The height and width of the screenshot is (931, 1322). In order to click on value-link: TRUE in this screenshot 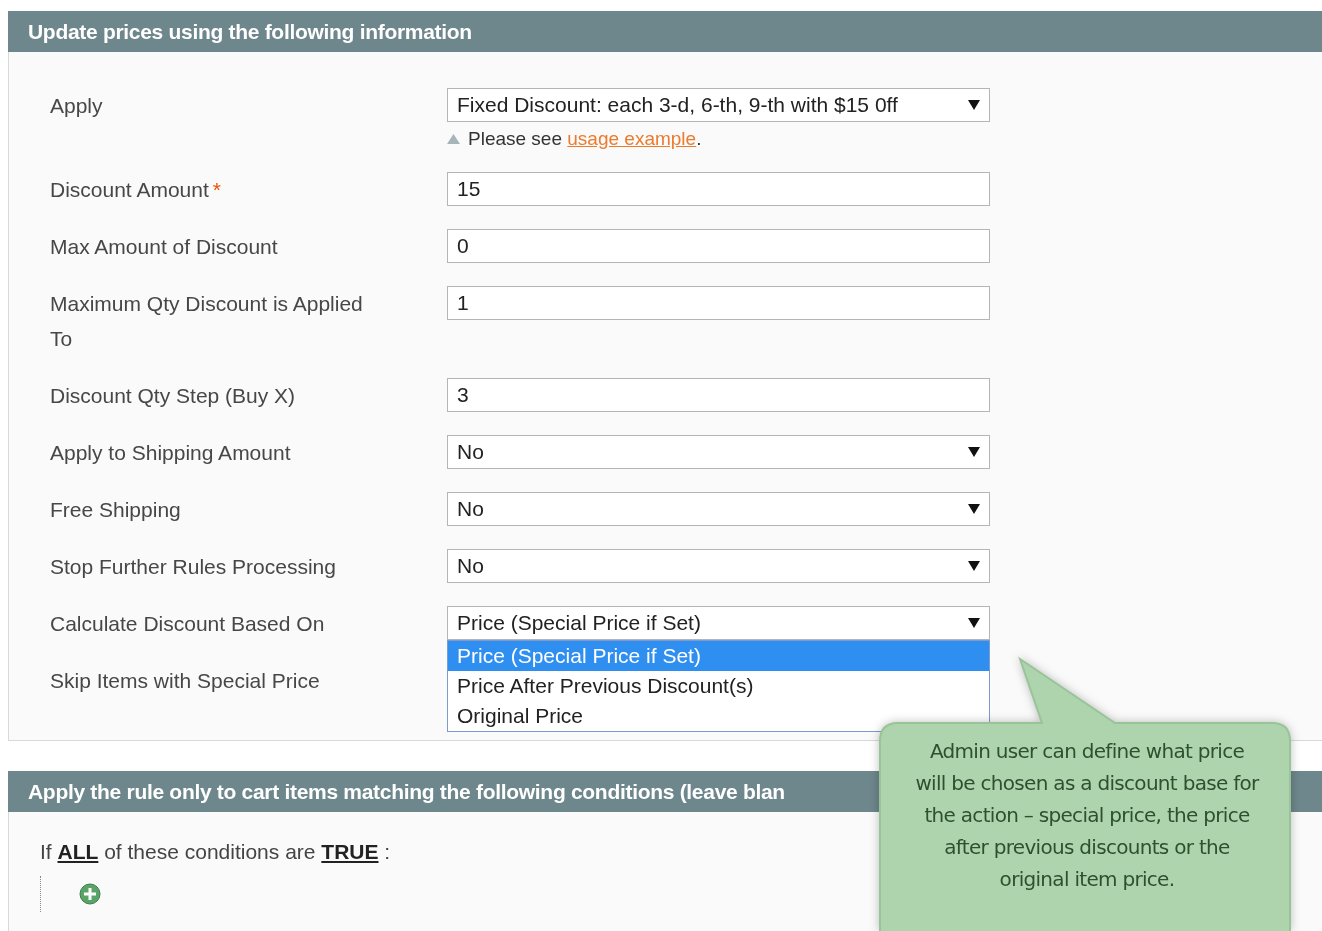, I will do `click(350, 851)`.